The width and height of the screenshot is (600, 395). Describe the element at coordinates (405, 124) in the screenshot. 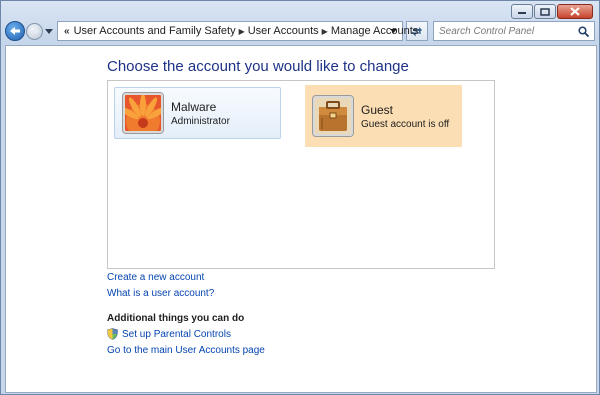

I see `account-role: Guest account is off` at that location.